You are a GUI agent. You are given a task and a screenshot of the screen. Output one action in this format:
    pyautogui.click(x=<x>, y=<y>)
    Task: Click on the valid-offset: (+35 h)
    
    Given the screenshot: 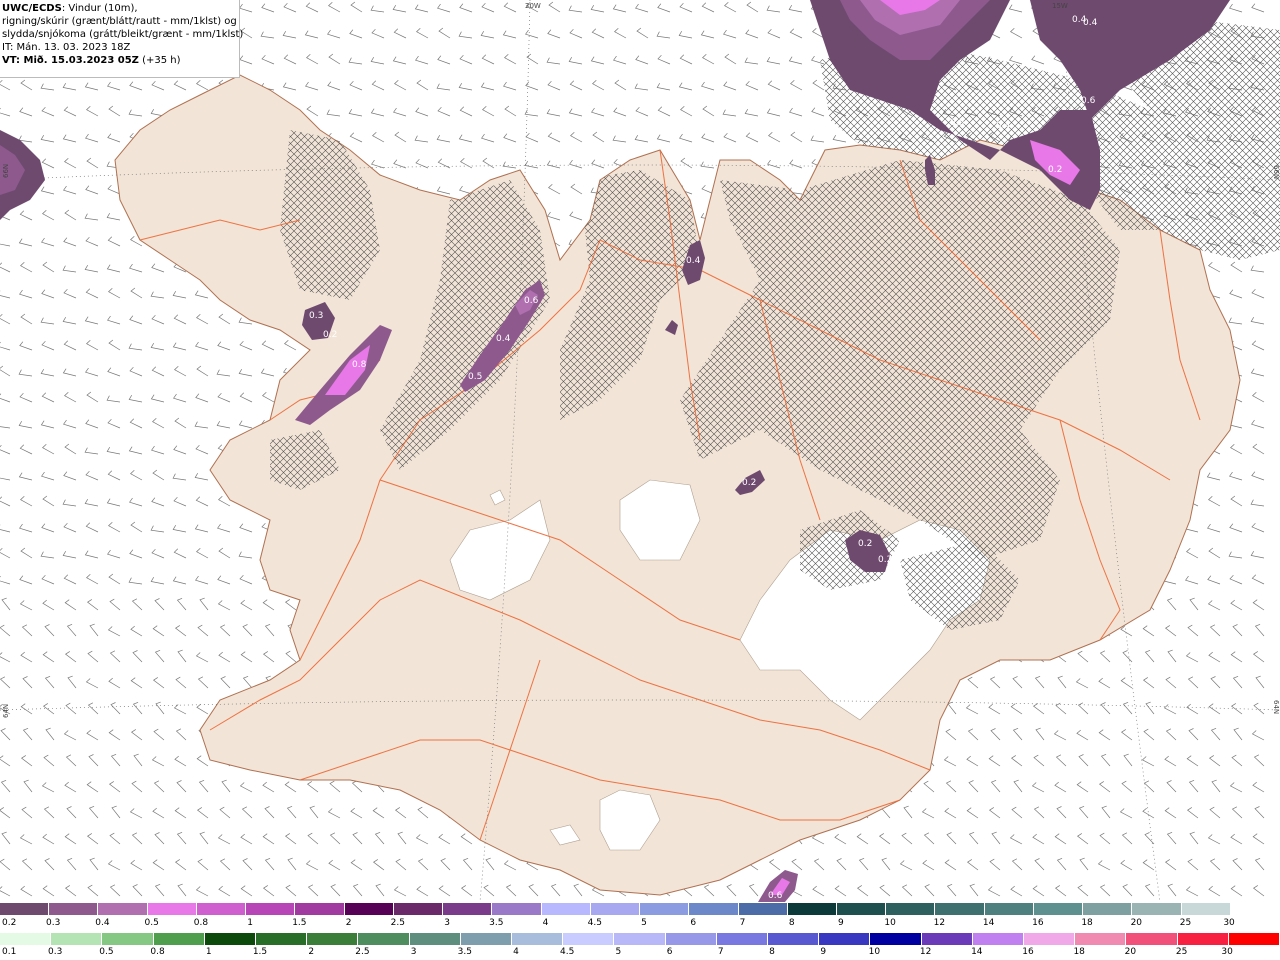 What is the action you would take?
    pyautogui.click(x=159, y=60)
    